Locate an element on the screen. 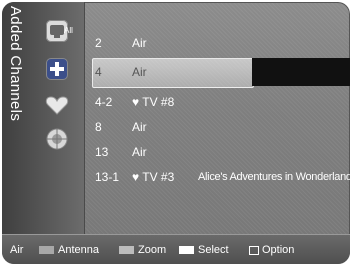  channel-row: 13 Air is located at coordinates (221, 152).